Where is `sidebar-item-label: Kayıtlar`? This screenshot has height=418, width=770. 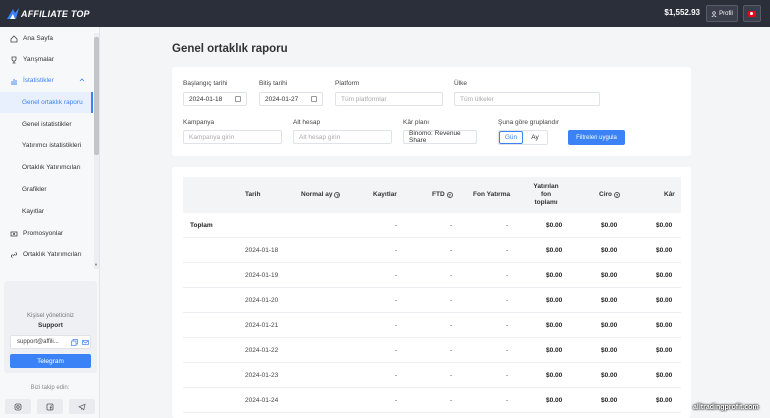 sidebar-item-label: Kayıtlar is located at coordinates (33, 211).